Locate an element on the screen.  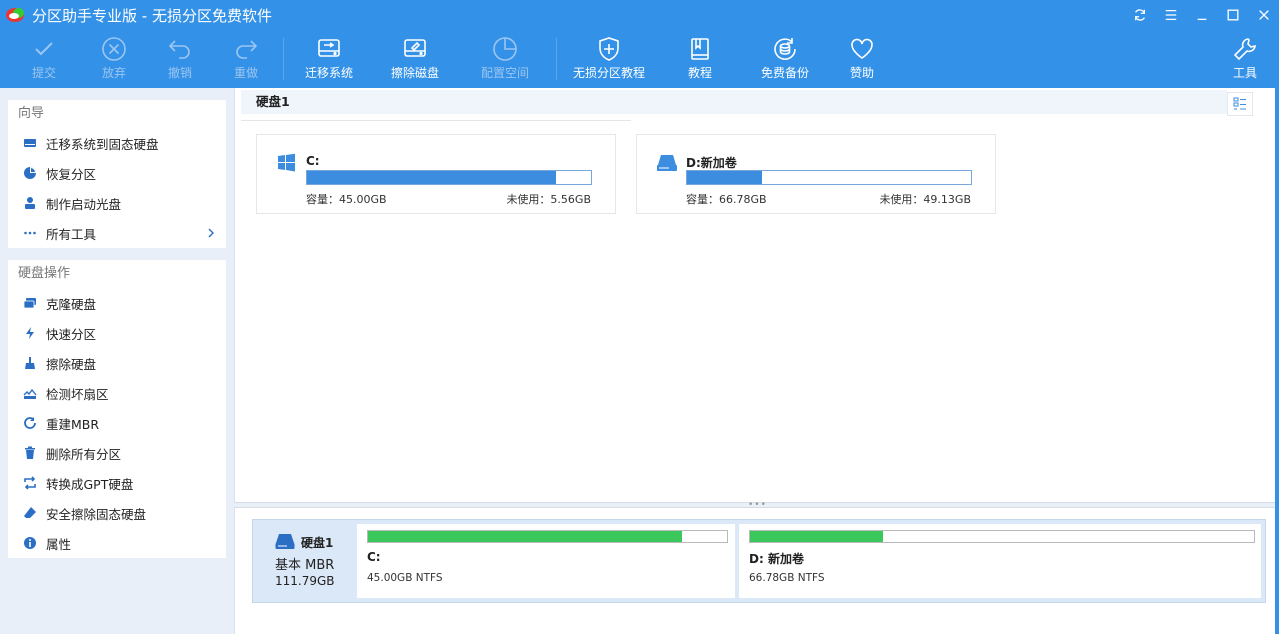
commit-button: 提交 is located at coordinates (44, 59).